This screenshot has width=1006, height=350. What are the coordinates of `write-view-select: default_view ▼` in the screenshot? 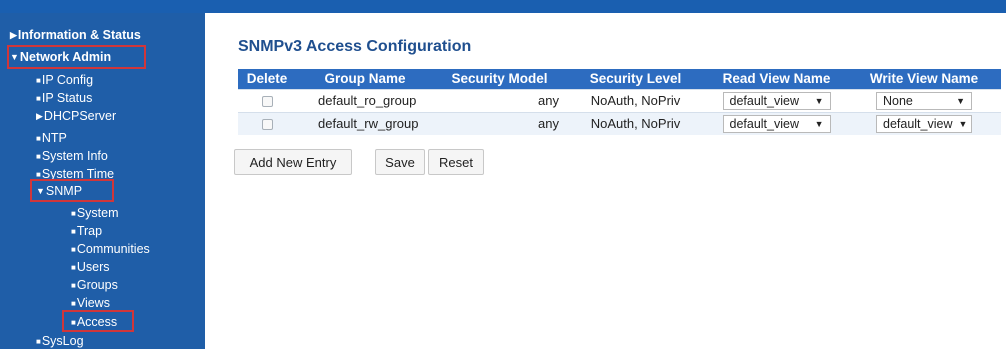 It's located at (924, 123).